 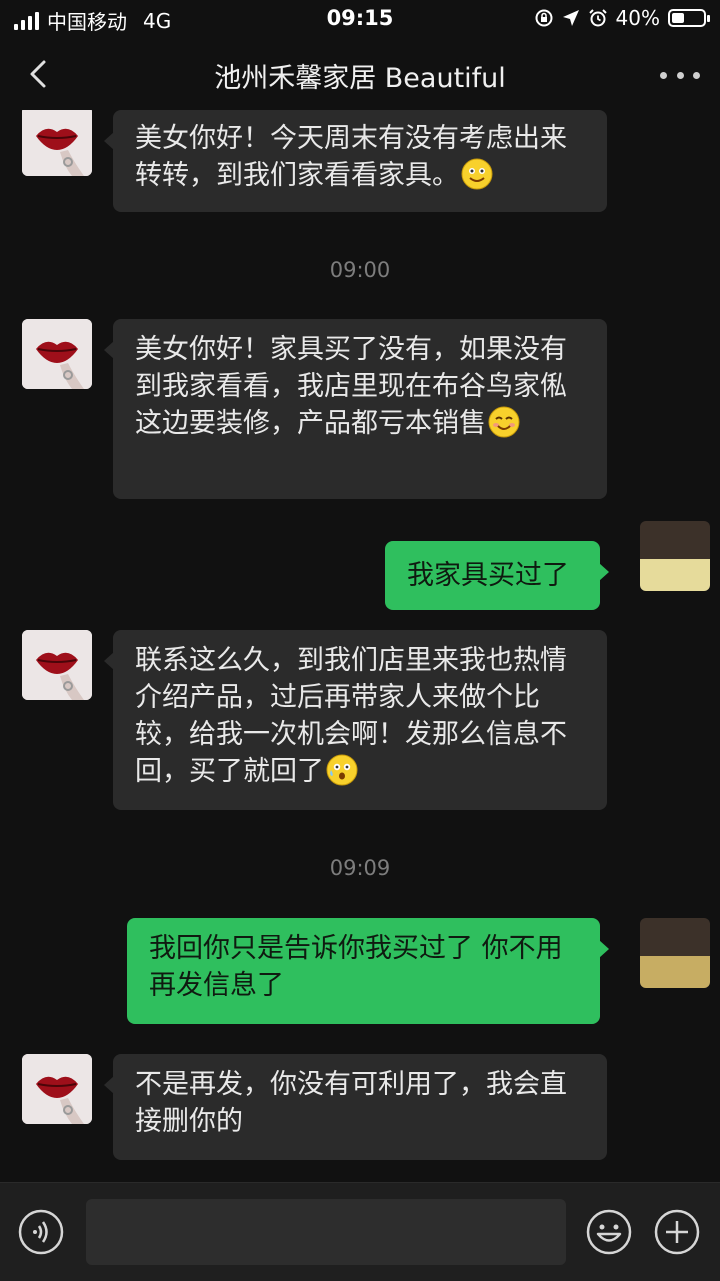 I want to click on chat-header: 池州禾馨家居 Beautiful, so click(x=360, y=74).